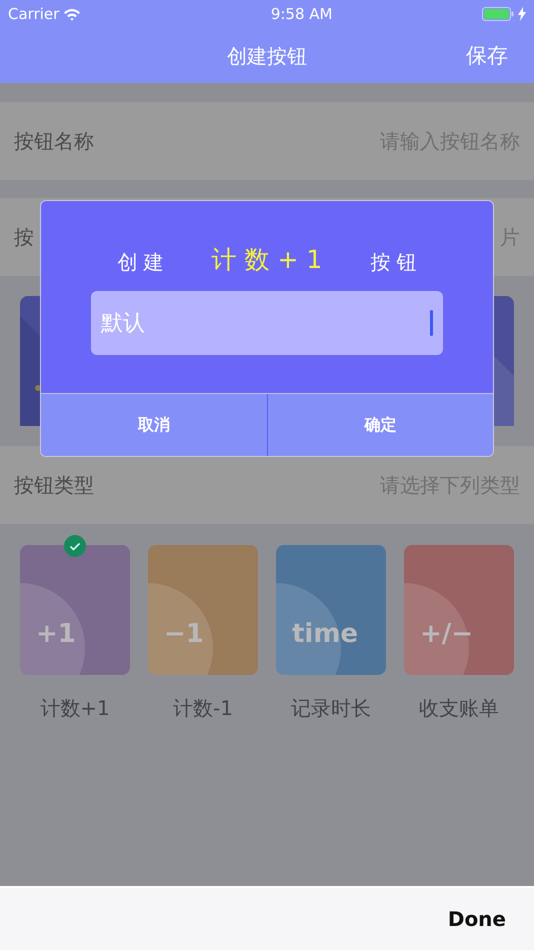 This screenshot has height=950, width=534. Describe the element at coordinates (184, 634) in the screenshot. I see `type-glyph: −1` at that location.